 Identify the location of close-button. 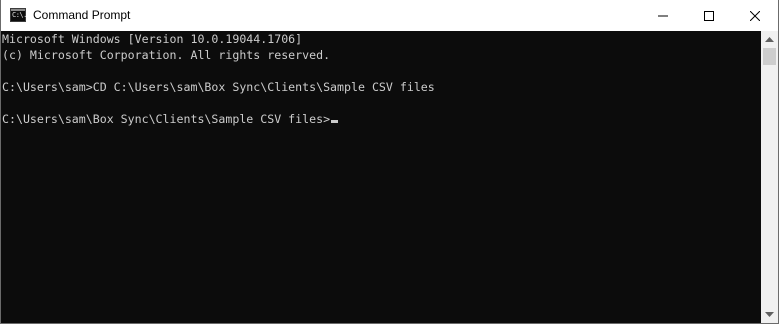
(755, 15).